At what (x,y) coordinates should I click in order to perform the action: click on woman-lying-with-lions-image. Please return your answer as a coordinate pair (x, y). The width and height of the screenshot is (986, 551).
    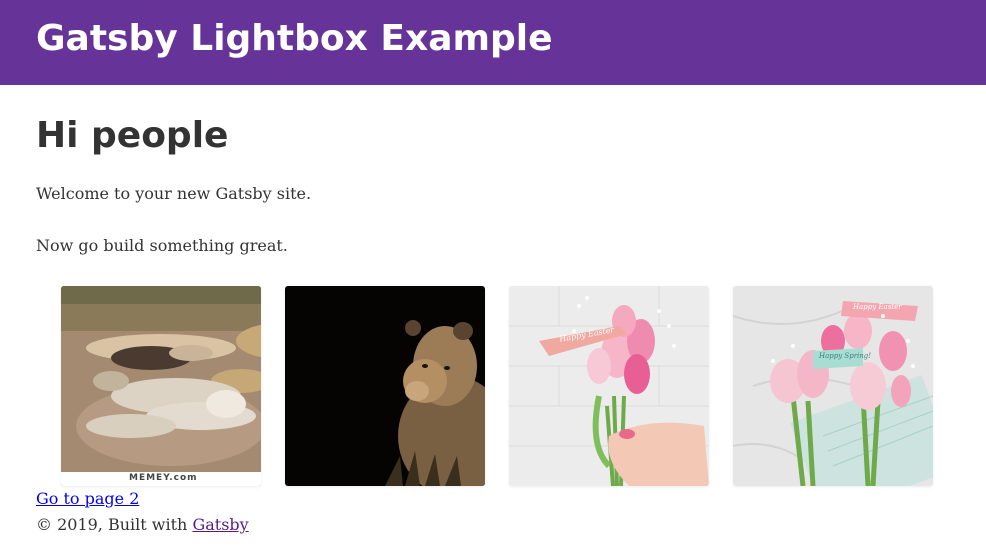
    Looking at the image, I should click on (161, 386).